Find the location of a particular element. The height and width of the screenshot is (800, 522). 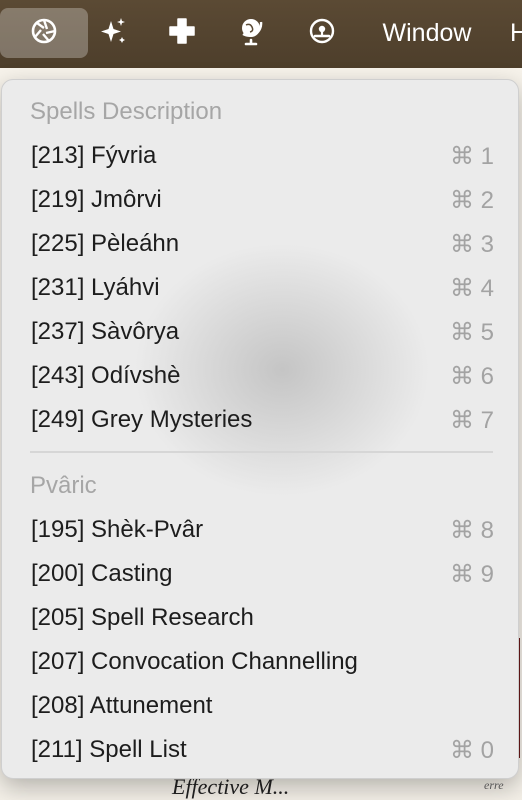

menu-item-shortcut: ⌘ 8 is located at coordinates (471, 530).